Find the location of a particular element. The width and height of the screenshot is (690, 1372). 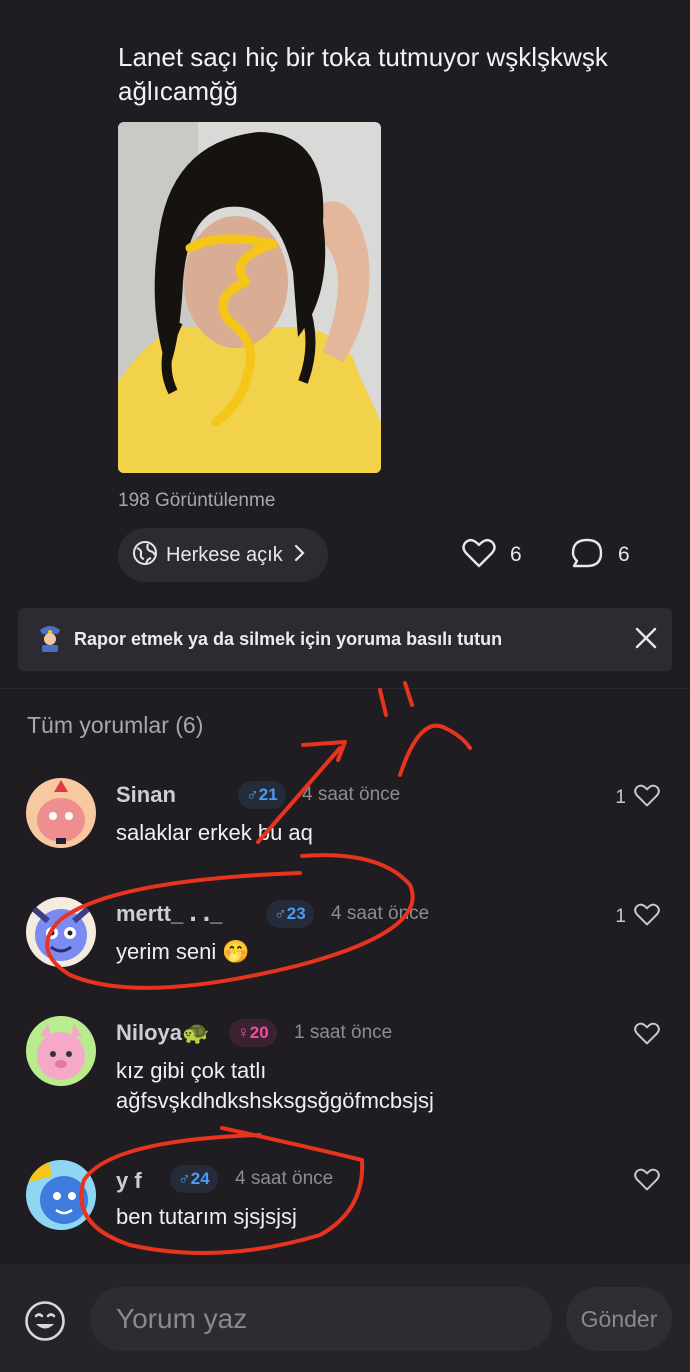

view-count: 198 Görüntülenme is located at coordinates (197, 500).